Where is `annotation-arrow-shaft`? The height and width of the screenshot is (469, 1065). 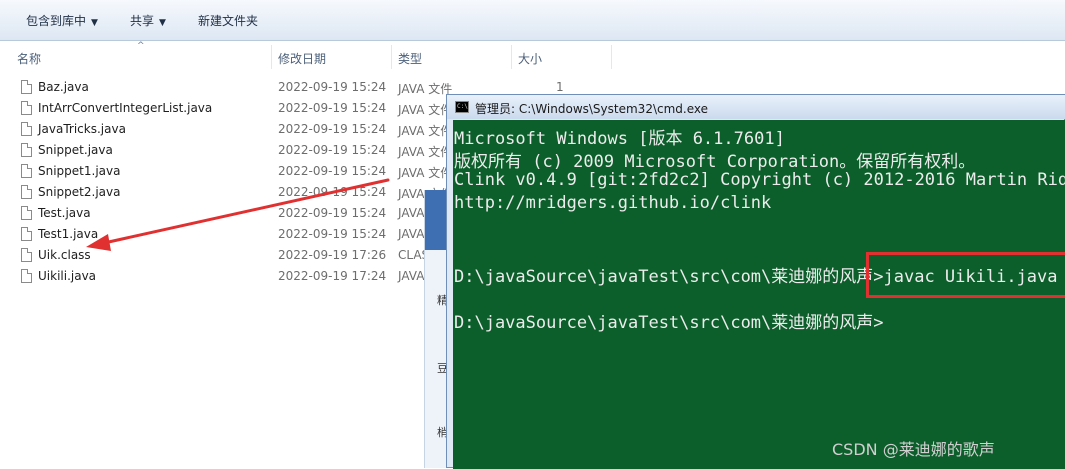 annotation-arrow-shaft is located at coordinates (246, 211).